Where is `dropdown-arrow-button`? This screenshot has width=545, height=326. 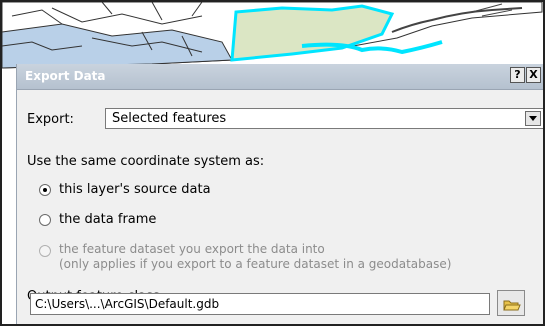
dropdown-arrow-button is located at coordinates (533, 118).